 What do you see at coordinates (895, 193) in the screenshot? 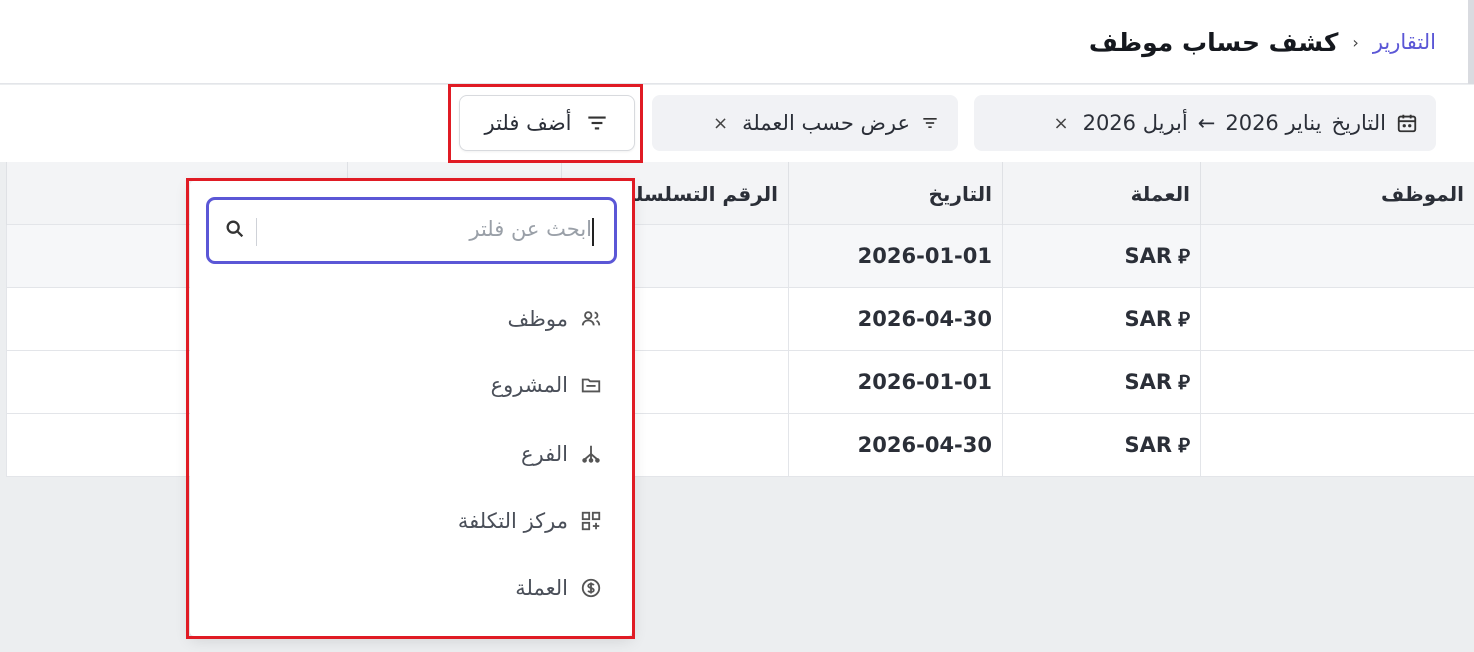
I see `column-header-date: التاريخ` at bounding box center [895, 193].